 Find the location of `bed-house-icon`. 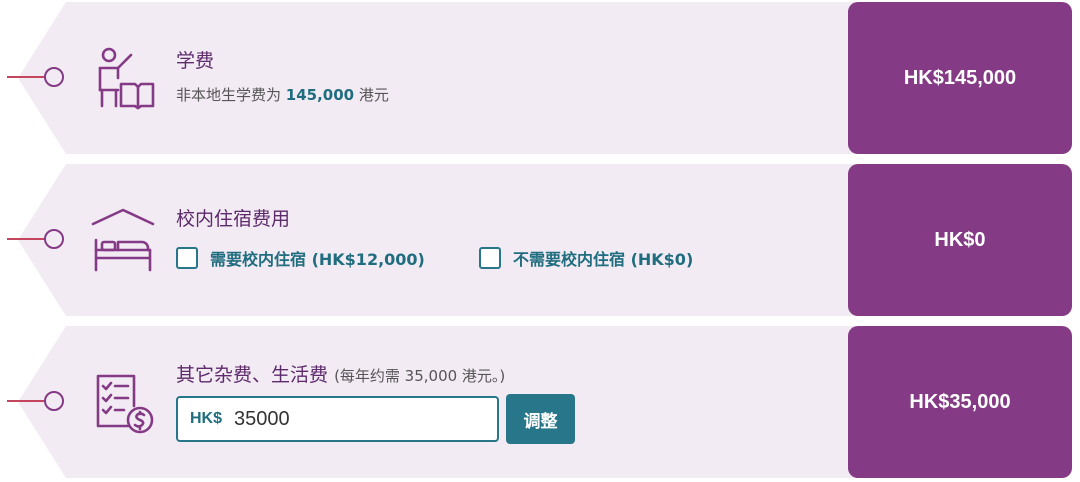

bed-house-icon is located at coordinates (123, 239).